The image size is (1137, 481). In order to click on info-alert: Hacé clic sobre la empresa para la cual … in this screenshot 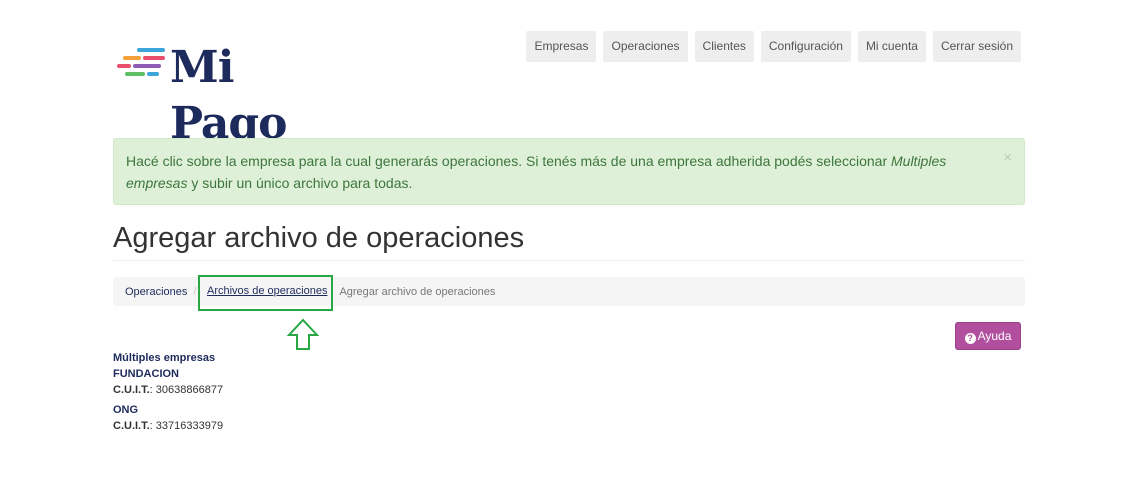, I will do `click(569, 171)`.